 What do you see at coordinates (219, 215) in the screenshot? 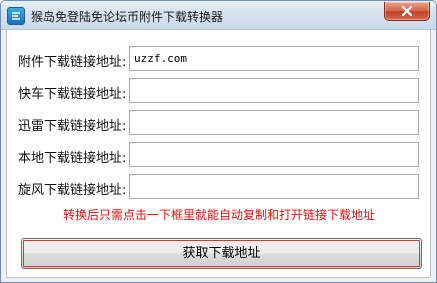
I see `usage-hint: 转换后只需点击一下框里就能自动复制和打开链接下载地址` at bounding box center [219, 215].